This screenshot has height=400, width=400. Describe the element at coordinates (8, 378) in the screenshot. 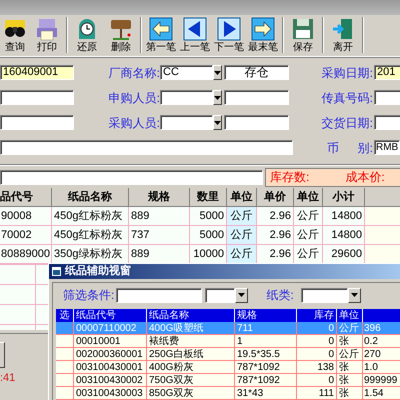

I see `time-text: :41` at that location.